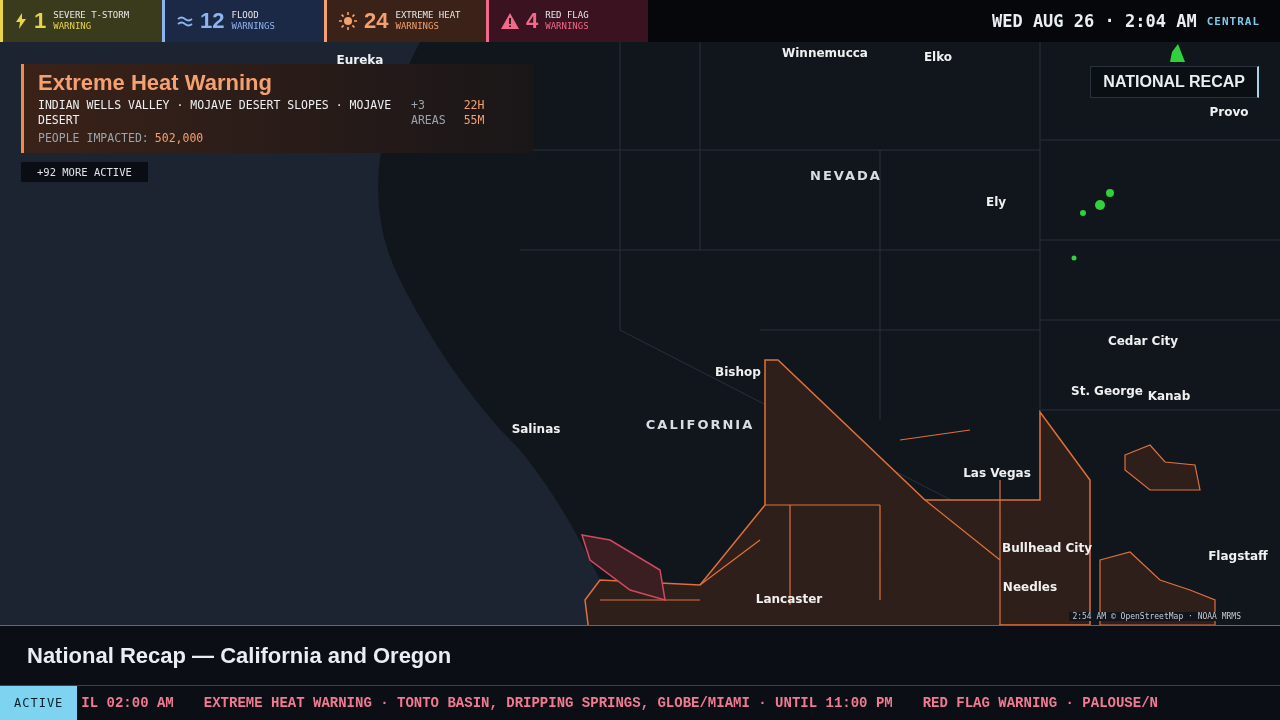 This screenshot has height=720, width=1280. What do you see at coordinates (179, 138) in the screenshot?
I see `impact-value: 502,000` at bounding box center [179, 138].